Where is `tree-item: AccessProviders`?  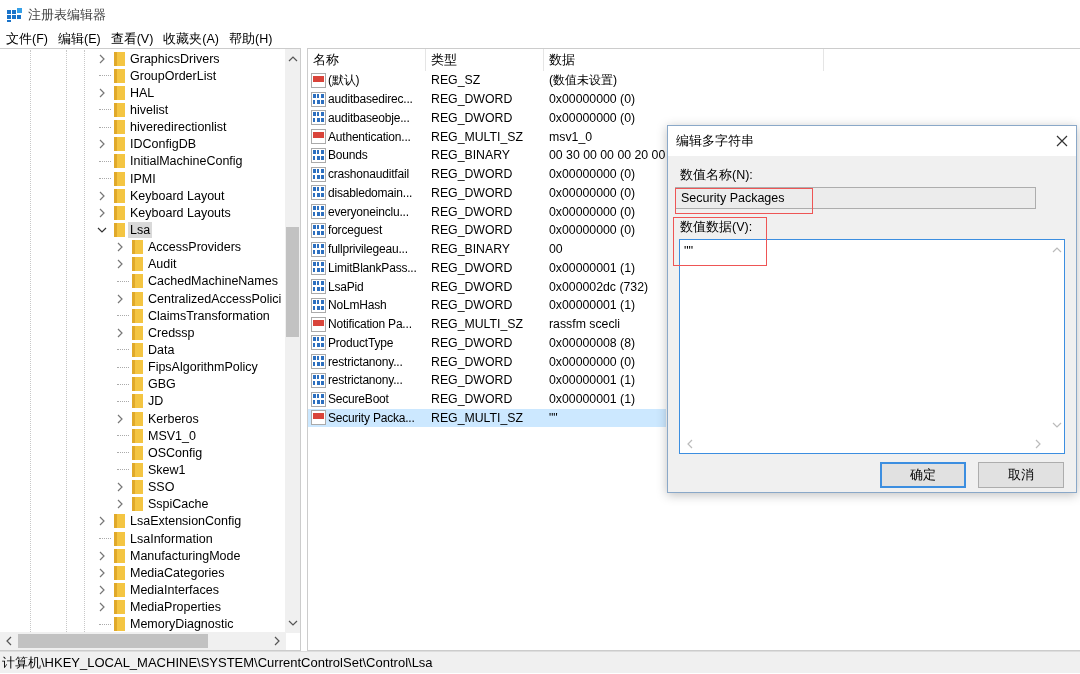
tree-item: AccessProviders is located at coordinates (195, 247).